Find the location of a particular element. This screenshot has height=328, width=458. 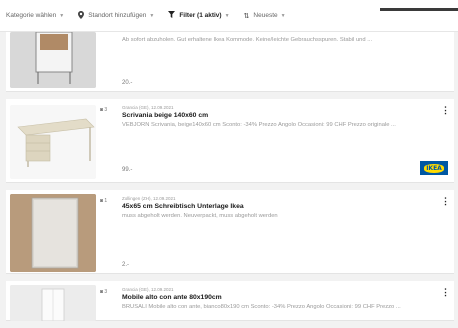

listing-price: 99.- is located at coordinates (127, 170).